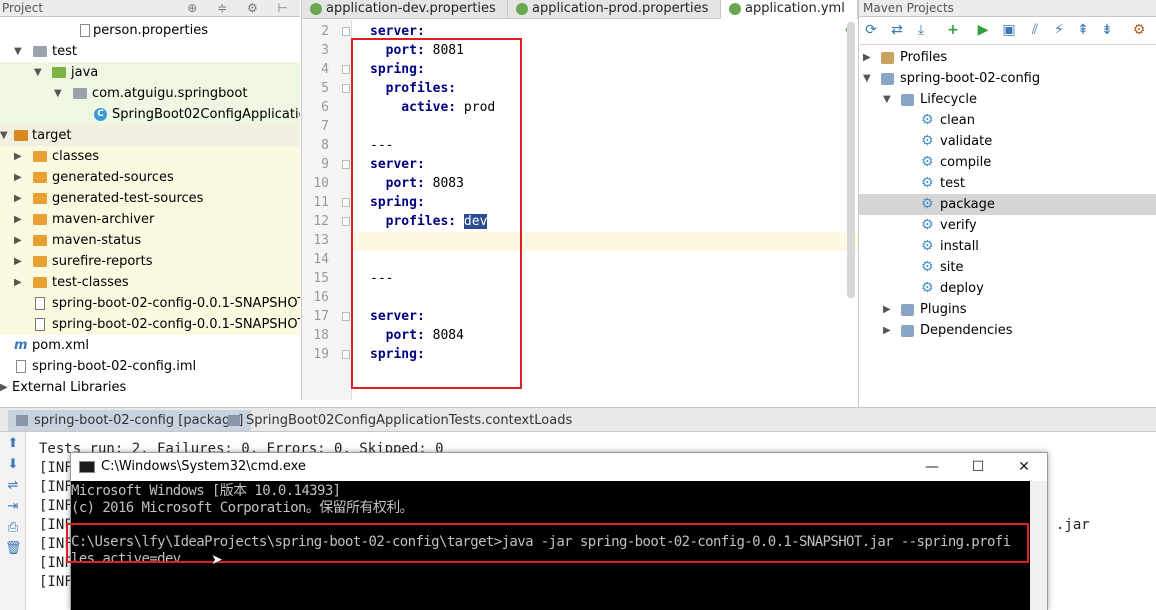 This screenshot has height=610, width=1156. Describe the element at coordinates (1038, 545) in the screenshot. I see `cmd-scrollbar` at that location.